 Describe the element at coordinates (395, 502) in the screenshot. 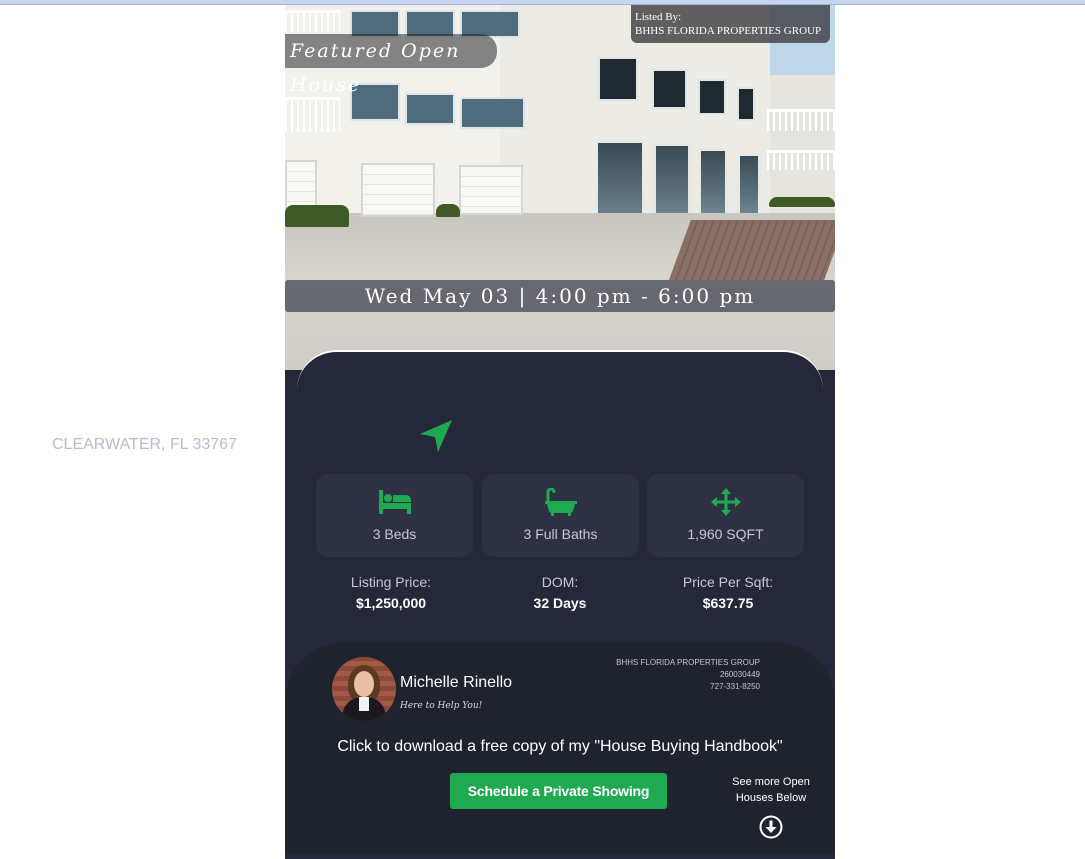

I see `bed-icon` at that location.